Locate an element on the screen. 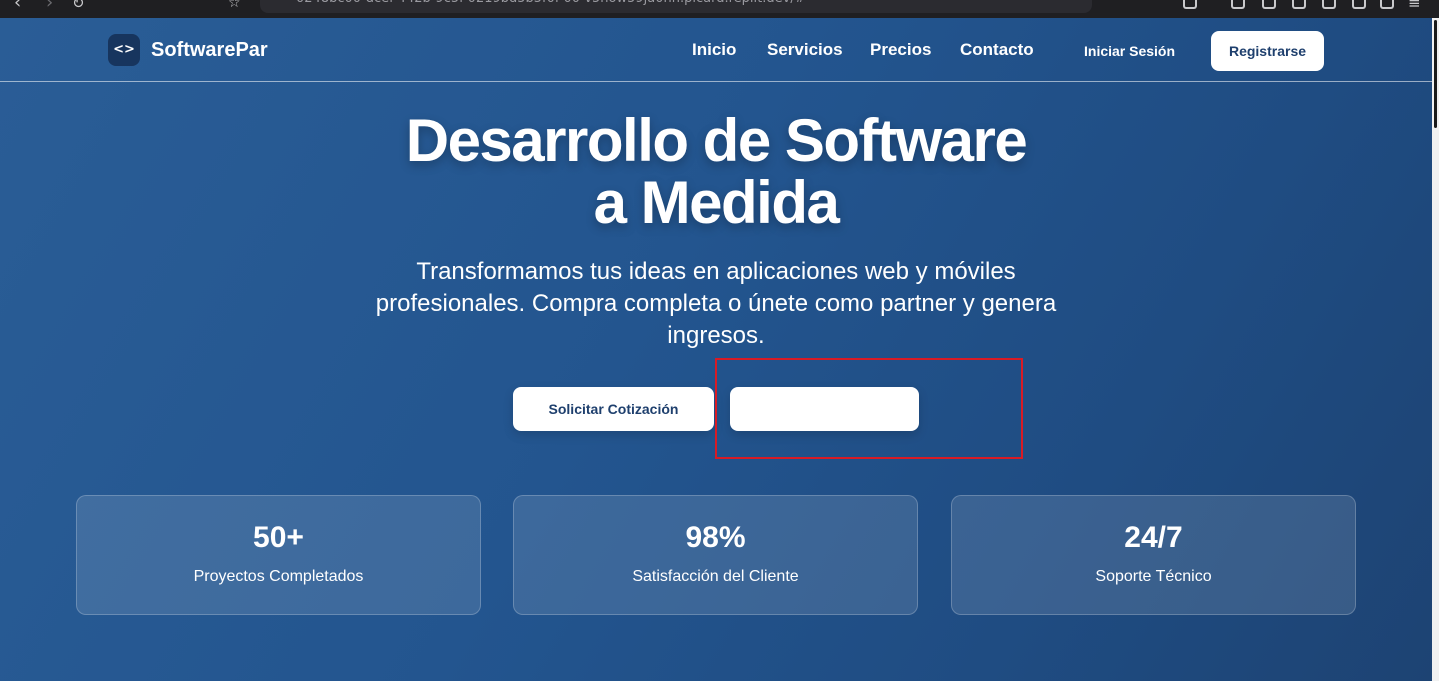 Image resolution: width=1439 pixels, height=695 pixels. menu-icon: ≡ is located at coordinates (1414, 6).